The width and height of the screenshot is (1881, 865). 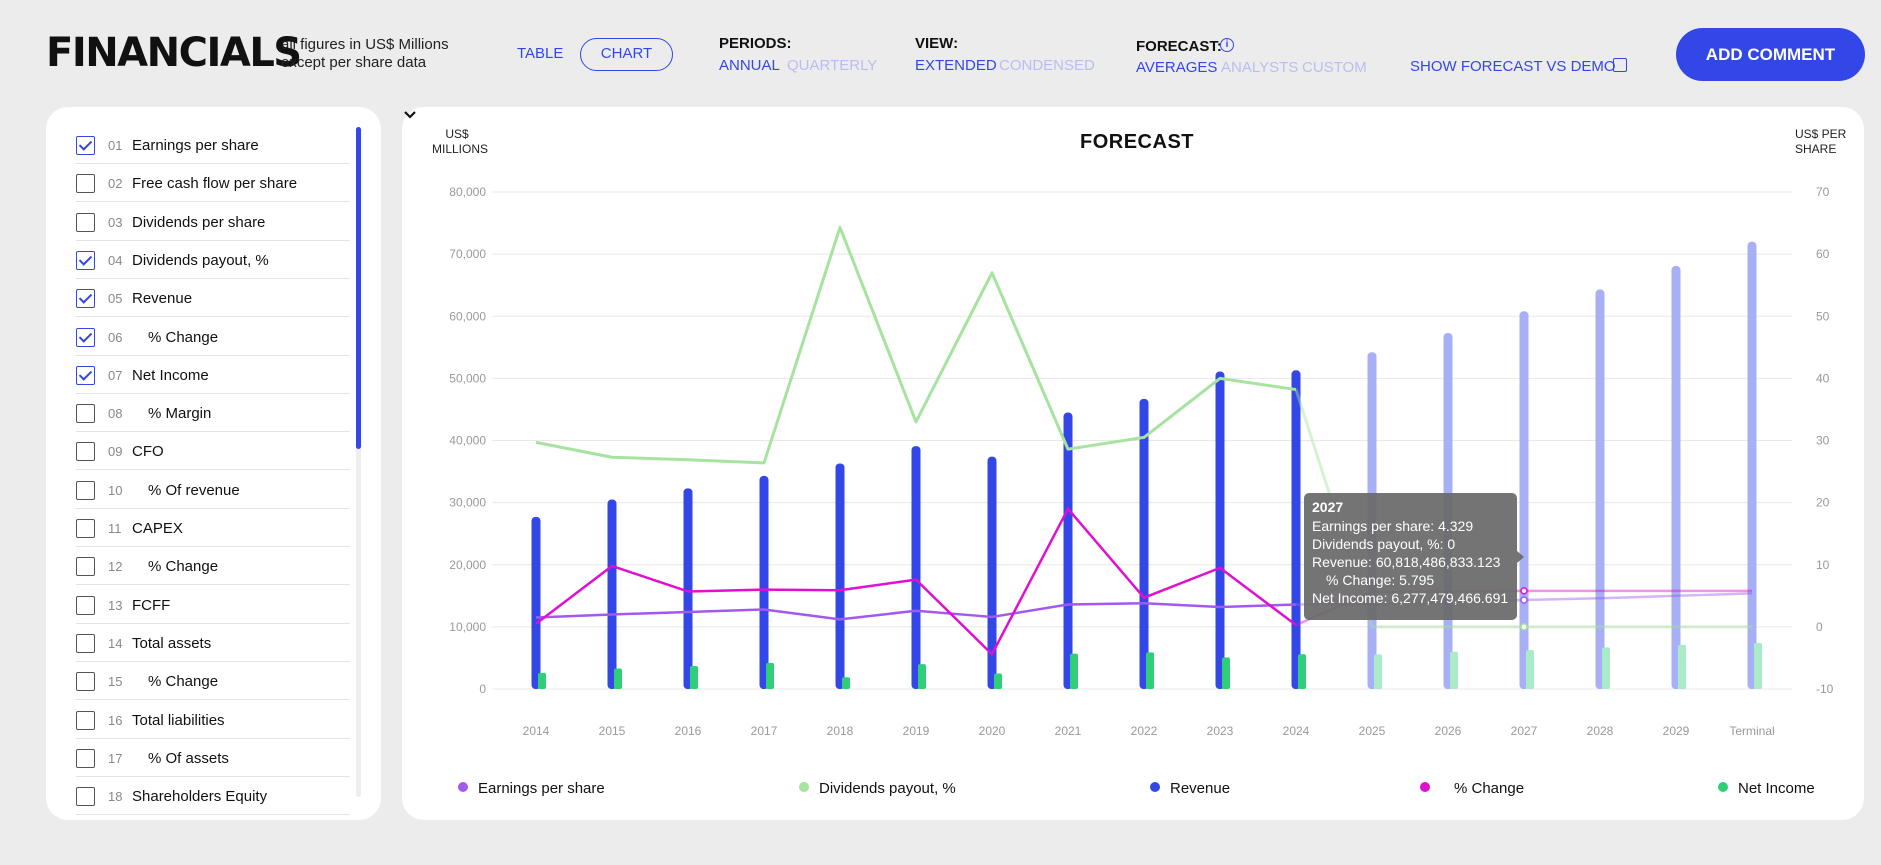 I want to click on view-chart-button: CHART, so click(x=626, y=54).